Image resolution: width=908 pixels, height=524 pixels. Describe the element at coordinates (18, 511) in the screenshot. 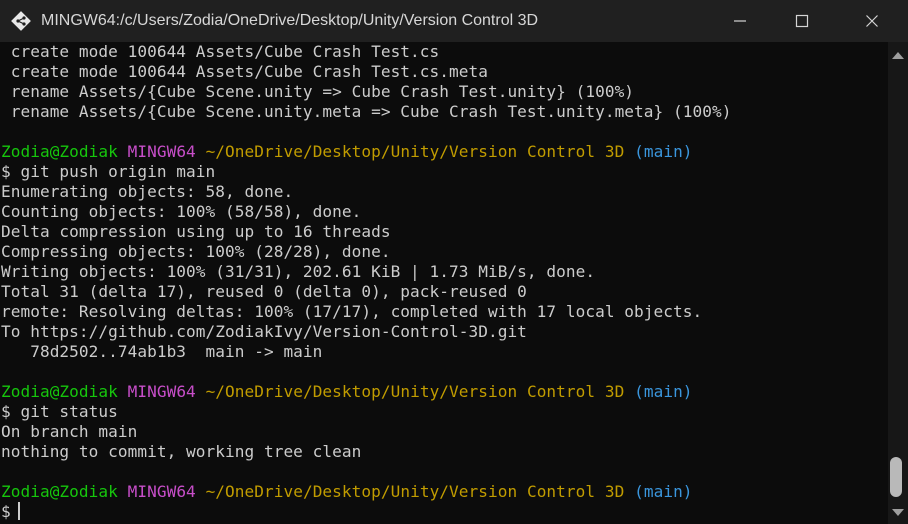

I see `text-cursor` at that location.